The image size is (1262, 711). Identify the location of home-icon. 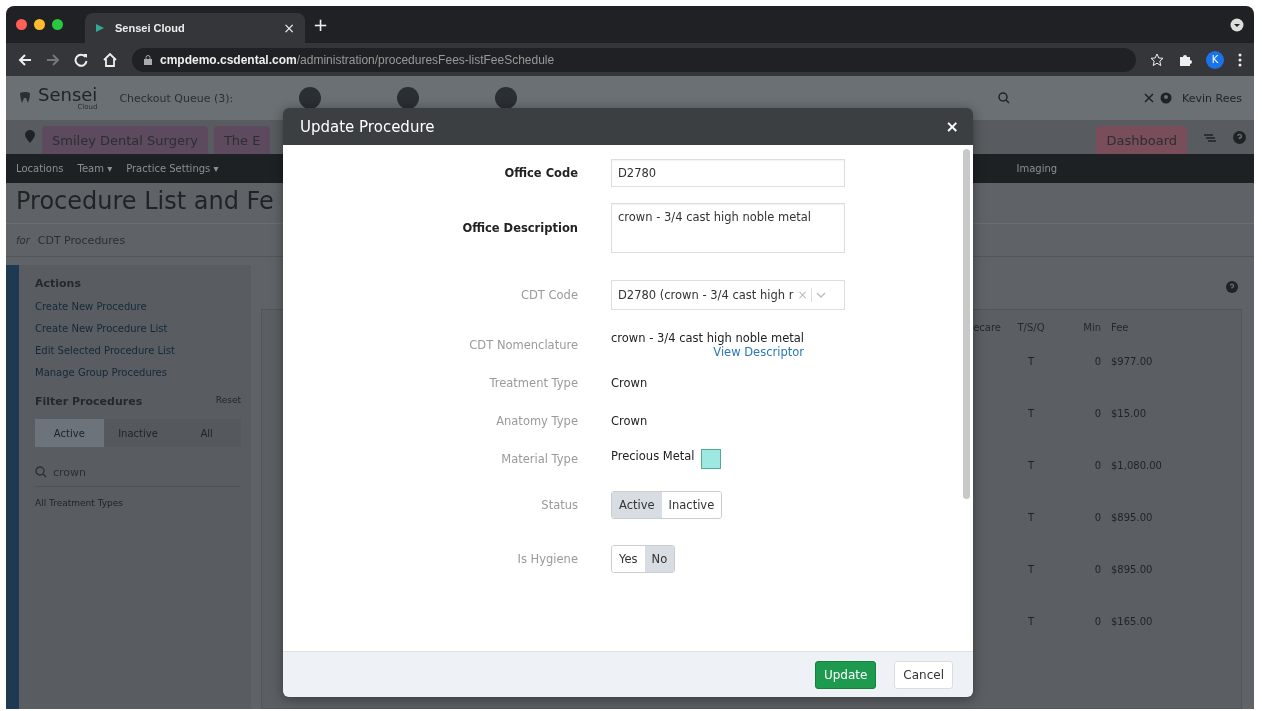
(110, 59).